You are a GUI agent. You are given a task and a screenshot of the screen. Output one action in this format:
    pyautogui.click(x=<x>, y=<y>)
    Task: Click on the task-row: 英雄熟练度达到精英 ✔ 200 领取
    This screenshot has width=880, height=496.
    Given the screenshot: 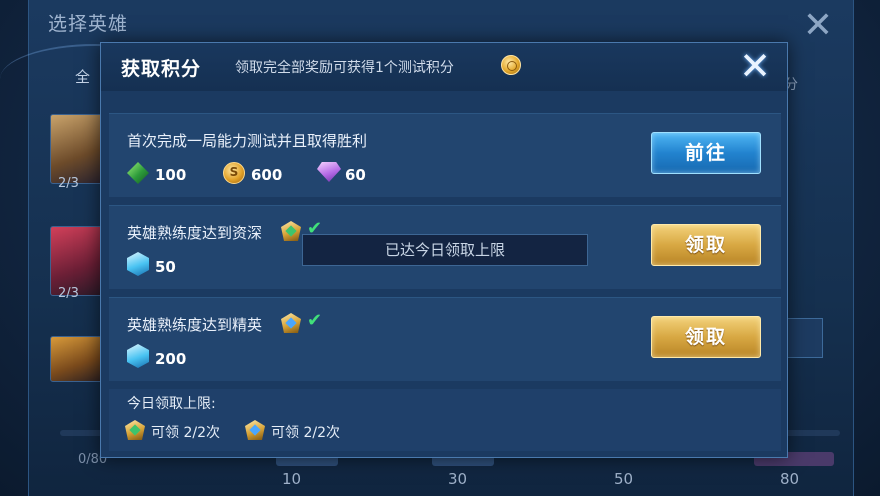 What is the action you would take?
    pyautogui.click(x=445, y=339)
    